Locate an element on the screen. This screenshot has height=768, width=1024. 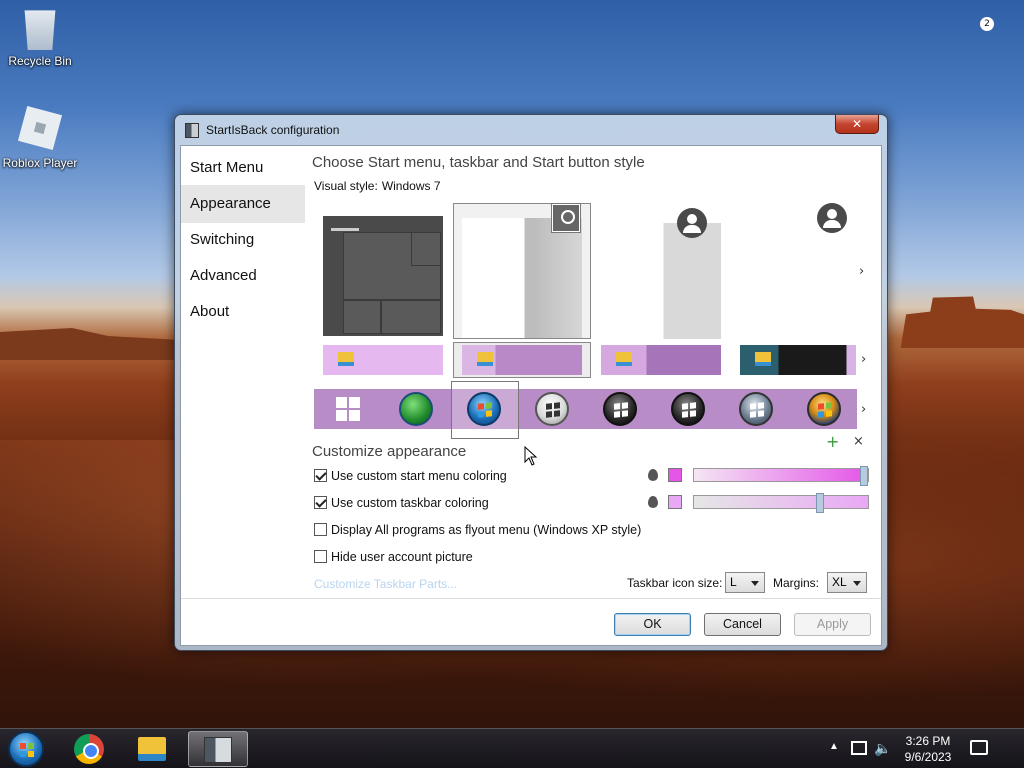
volume-muted-icon: 🔈 is located at coordinates (882, 754).